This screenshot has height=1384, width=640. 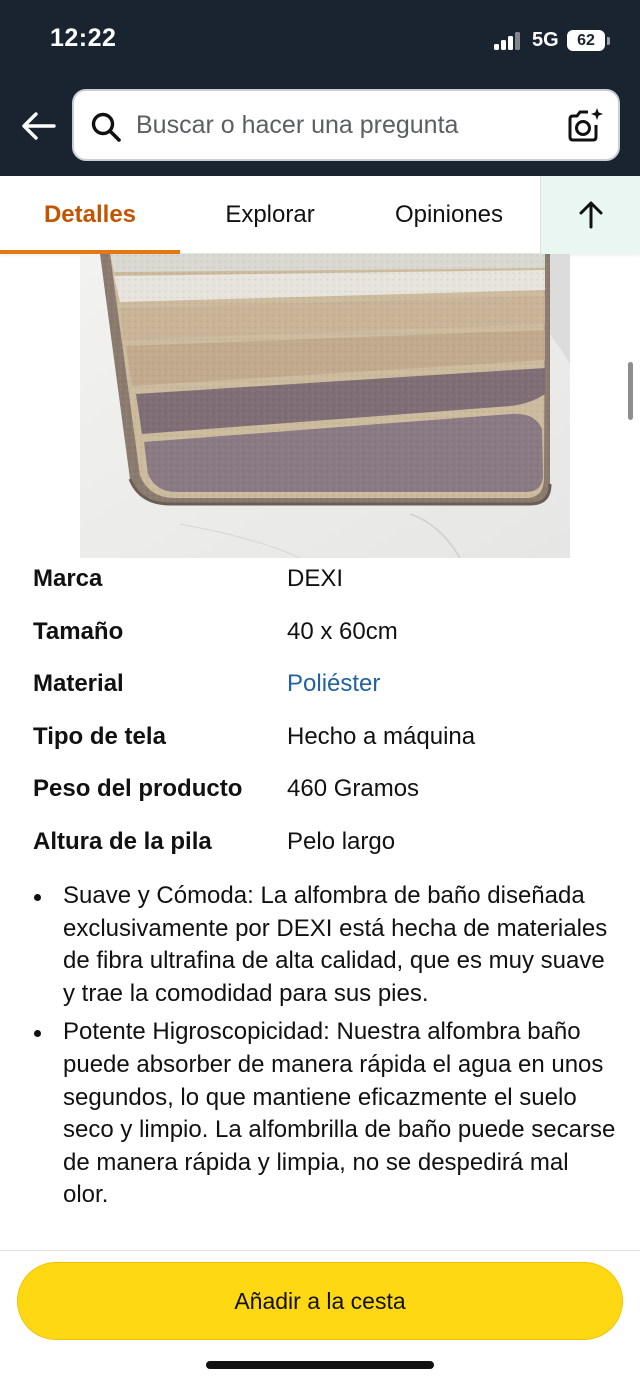 What do you see at coordinates (509, 41) in the screenshot?
I see `signal-icon` at bounding box center [509, 41].